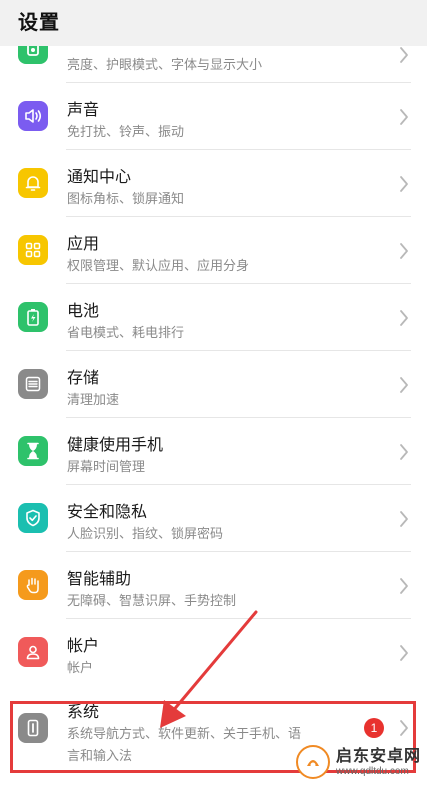  I want to click on settings-item-apps: 应用 权限管理、默认应用、应用分身, so click(213, 250).